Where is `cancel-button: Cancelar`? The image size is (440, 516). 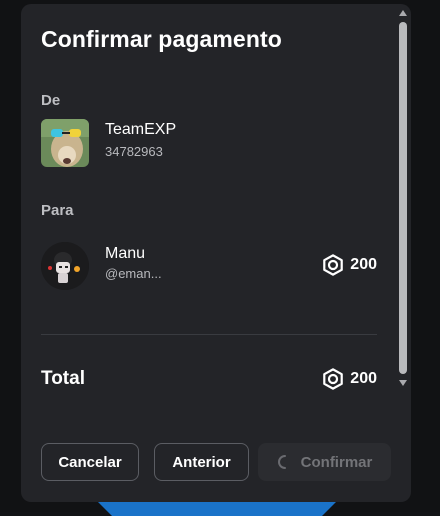
cancel-button: Cancelar is located at coordinates (90, 462).